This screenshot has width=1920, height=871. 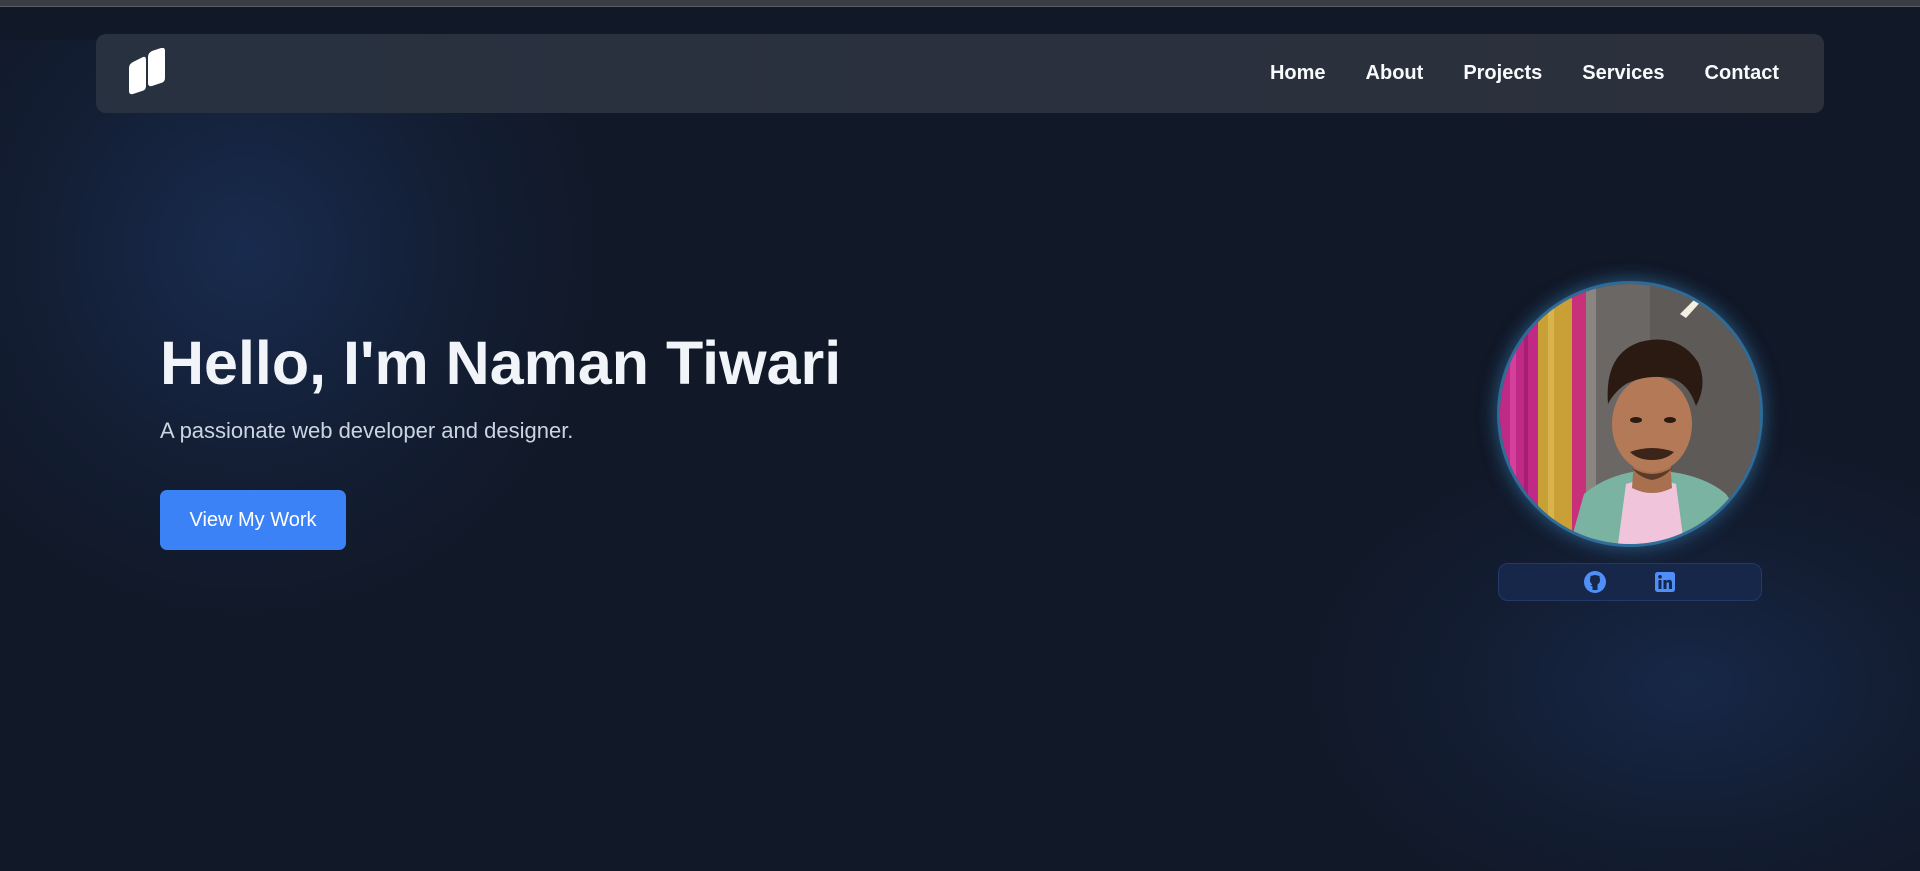 I want to click on hero-subtitle: A passionate web developer and designer., so click(x=367, y=430).